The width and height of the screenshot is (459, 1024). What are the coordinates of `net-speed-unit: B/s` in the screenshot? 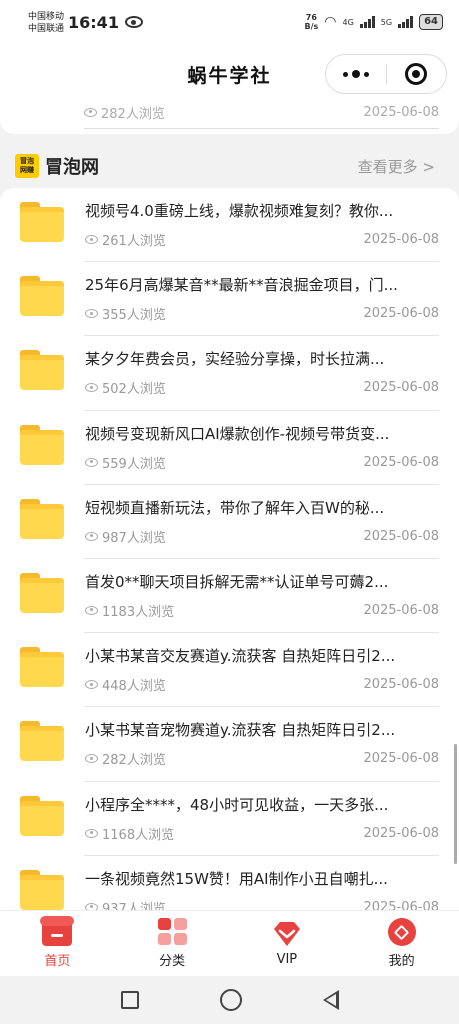 It's located at (311, 26).